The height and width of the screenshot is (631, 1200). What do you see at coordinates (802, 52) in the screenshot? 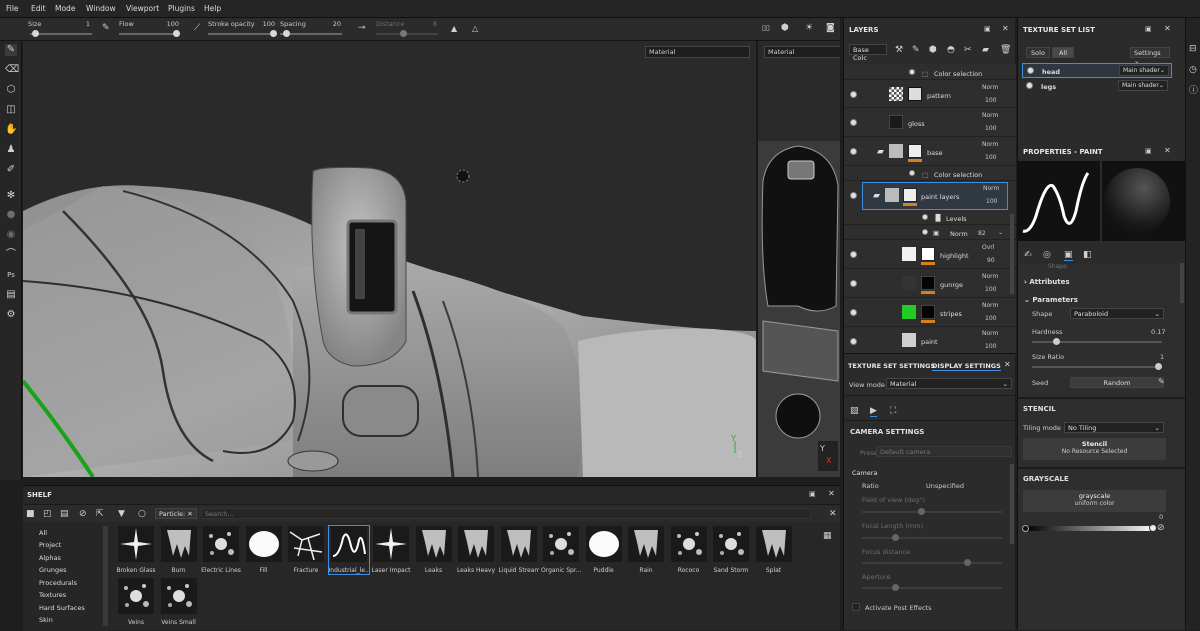
I see `viewport-2d-mode-select: Material` at bounding box center [802, 52].